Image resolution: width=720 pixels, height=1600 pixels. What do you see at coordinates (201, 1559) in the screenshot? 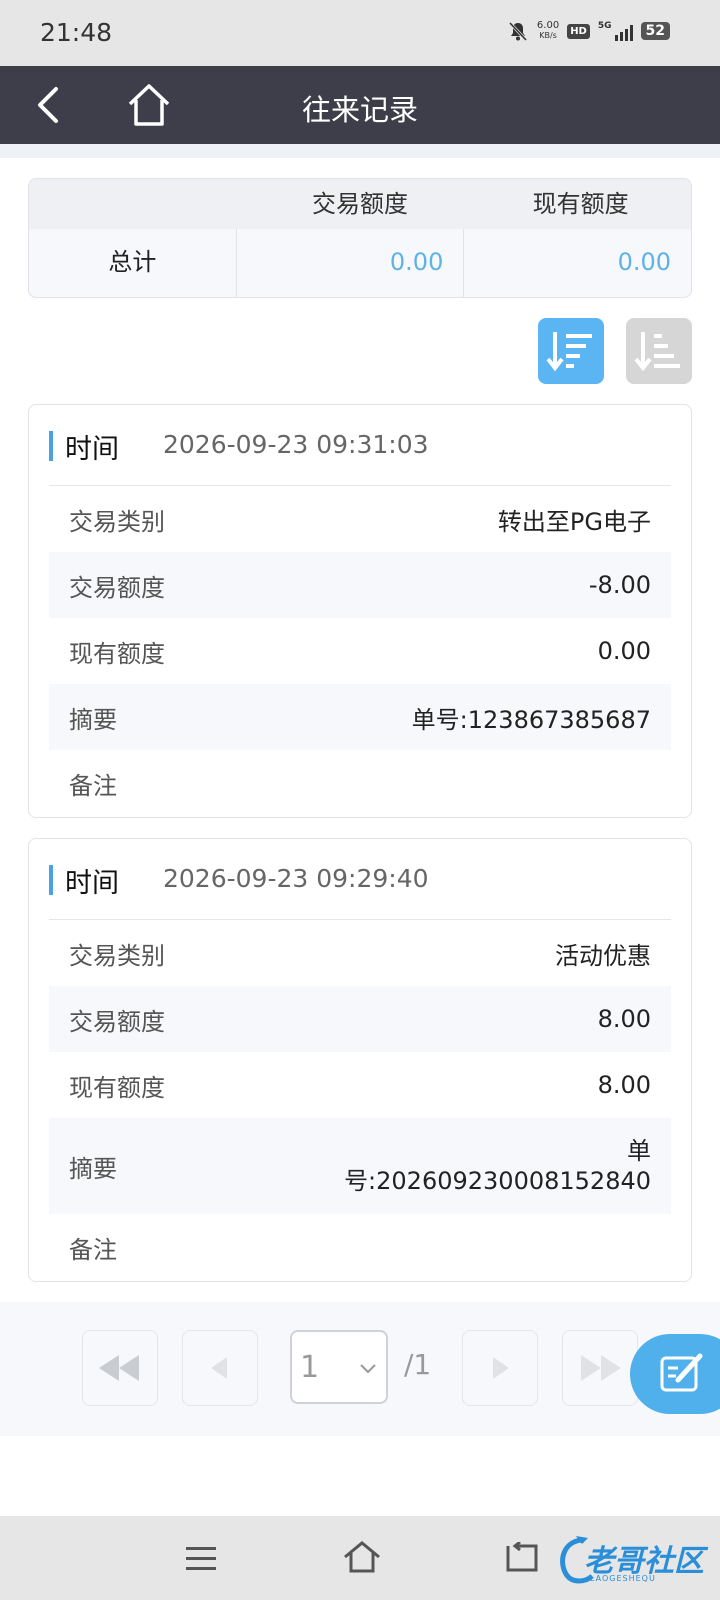
I see `menu-icon` at bounding box center [201, 1559].